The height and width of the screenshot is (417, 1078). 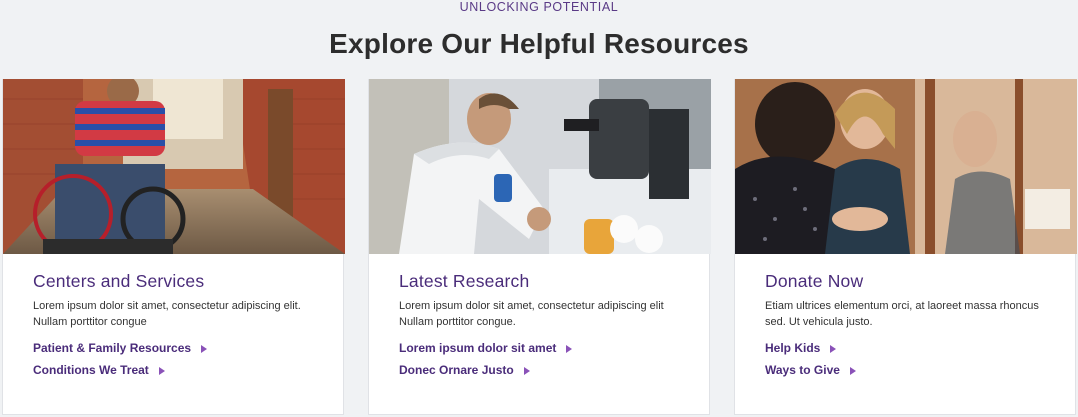 I want to click on link-label: Lorem ipsum dolor sit amet, so click(x=478, y=348).